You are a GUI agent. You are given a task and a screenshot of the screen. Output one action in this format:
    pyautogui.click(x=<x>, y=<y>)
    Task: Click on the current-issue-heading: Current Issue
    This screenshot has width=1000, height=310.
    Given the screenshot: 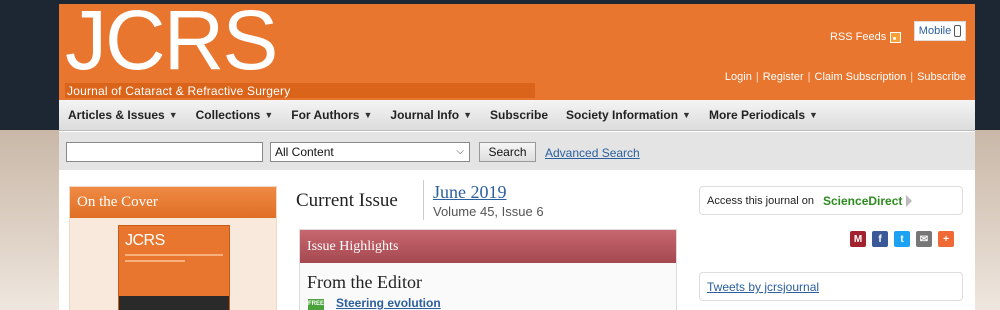 What is the action you would take?
    pyautogui.click(x=347, y=200)
    